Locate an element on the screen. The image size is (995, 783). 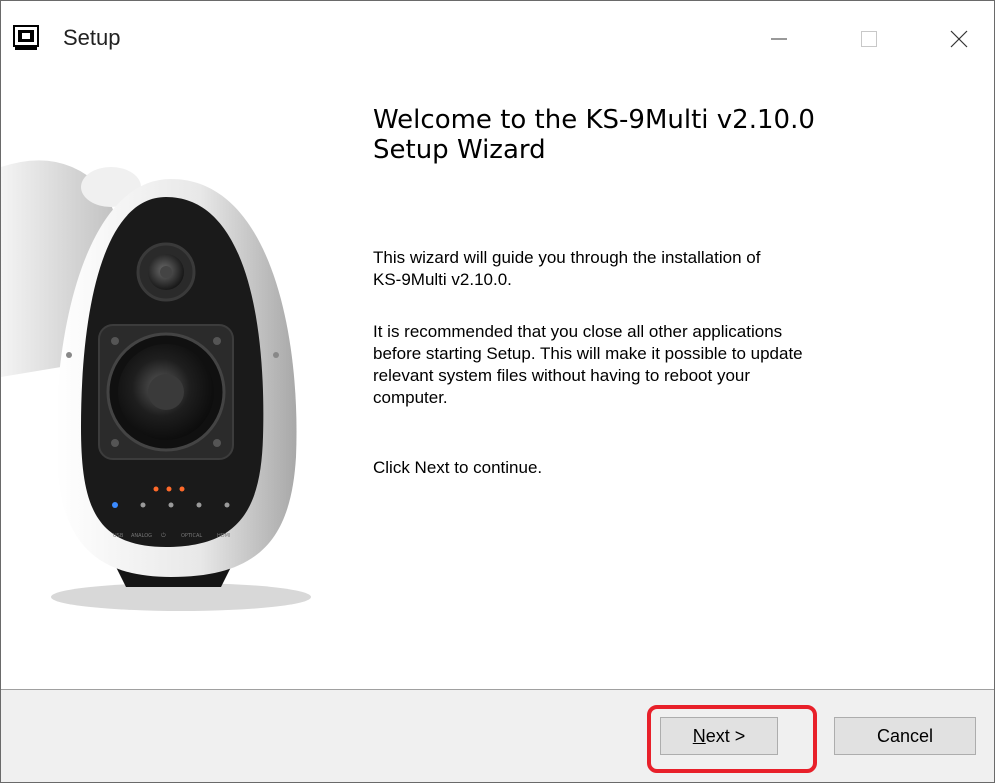
maximize-icon is located at coordinates (869, 39).